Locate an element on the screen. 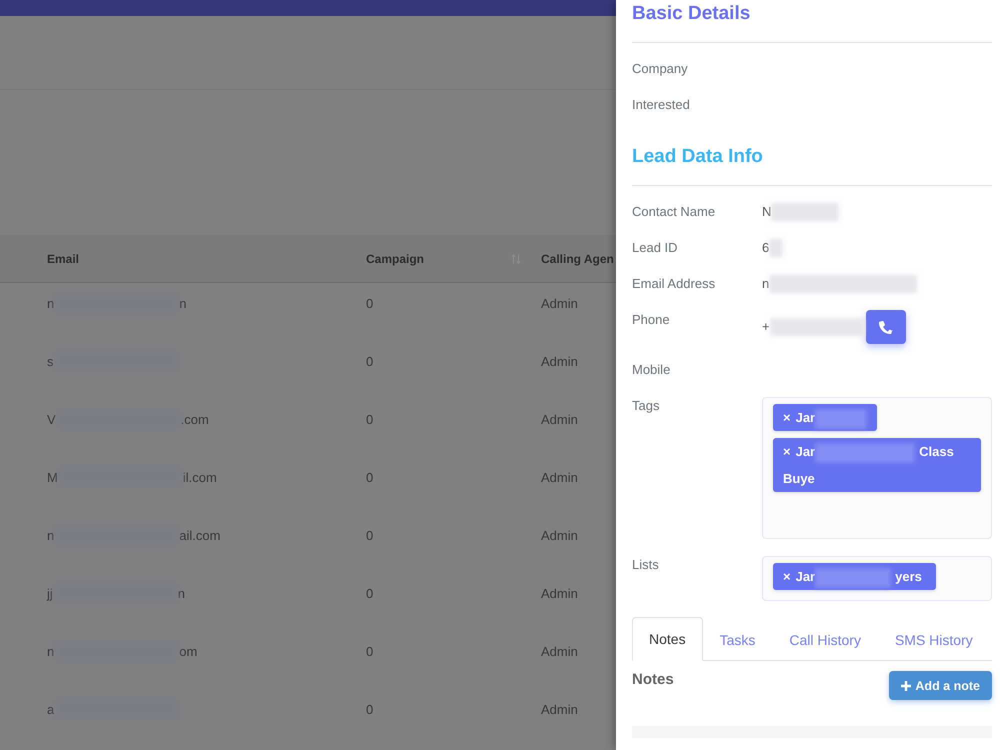  tag-input-field: × Jar yers is located at coordinates (877, 578).